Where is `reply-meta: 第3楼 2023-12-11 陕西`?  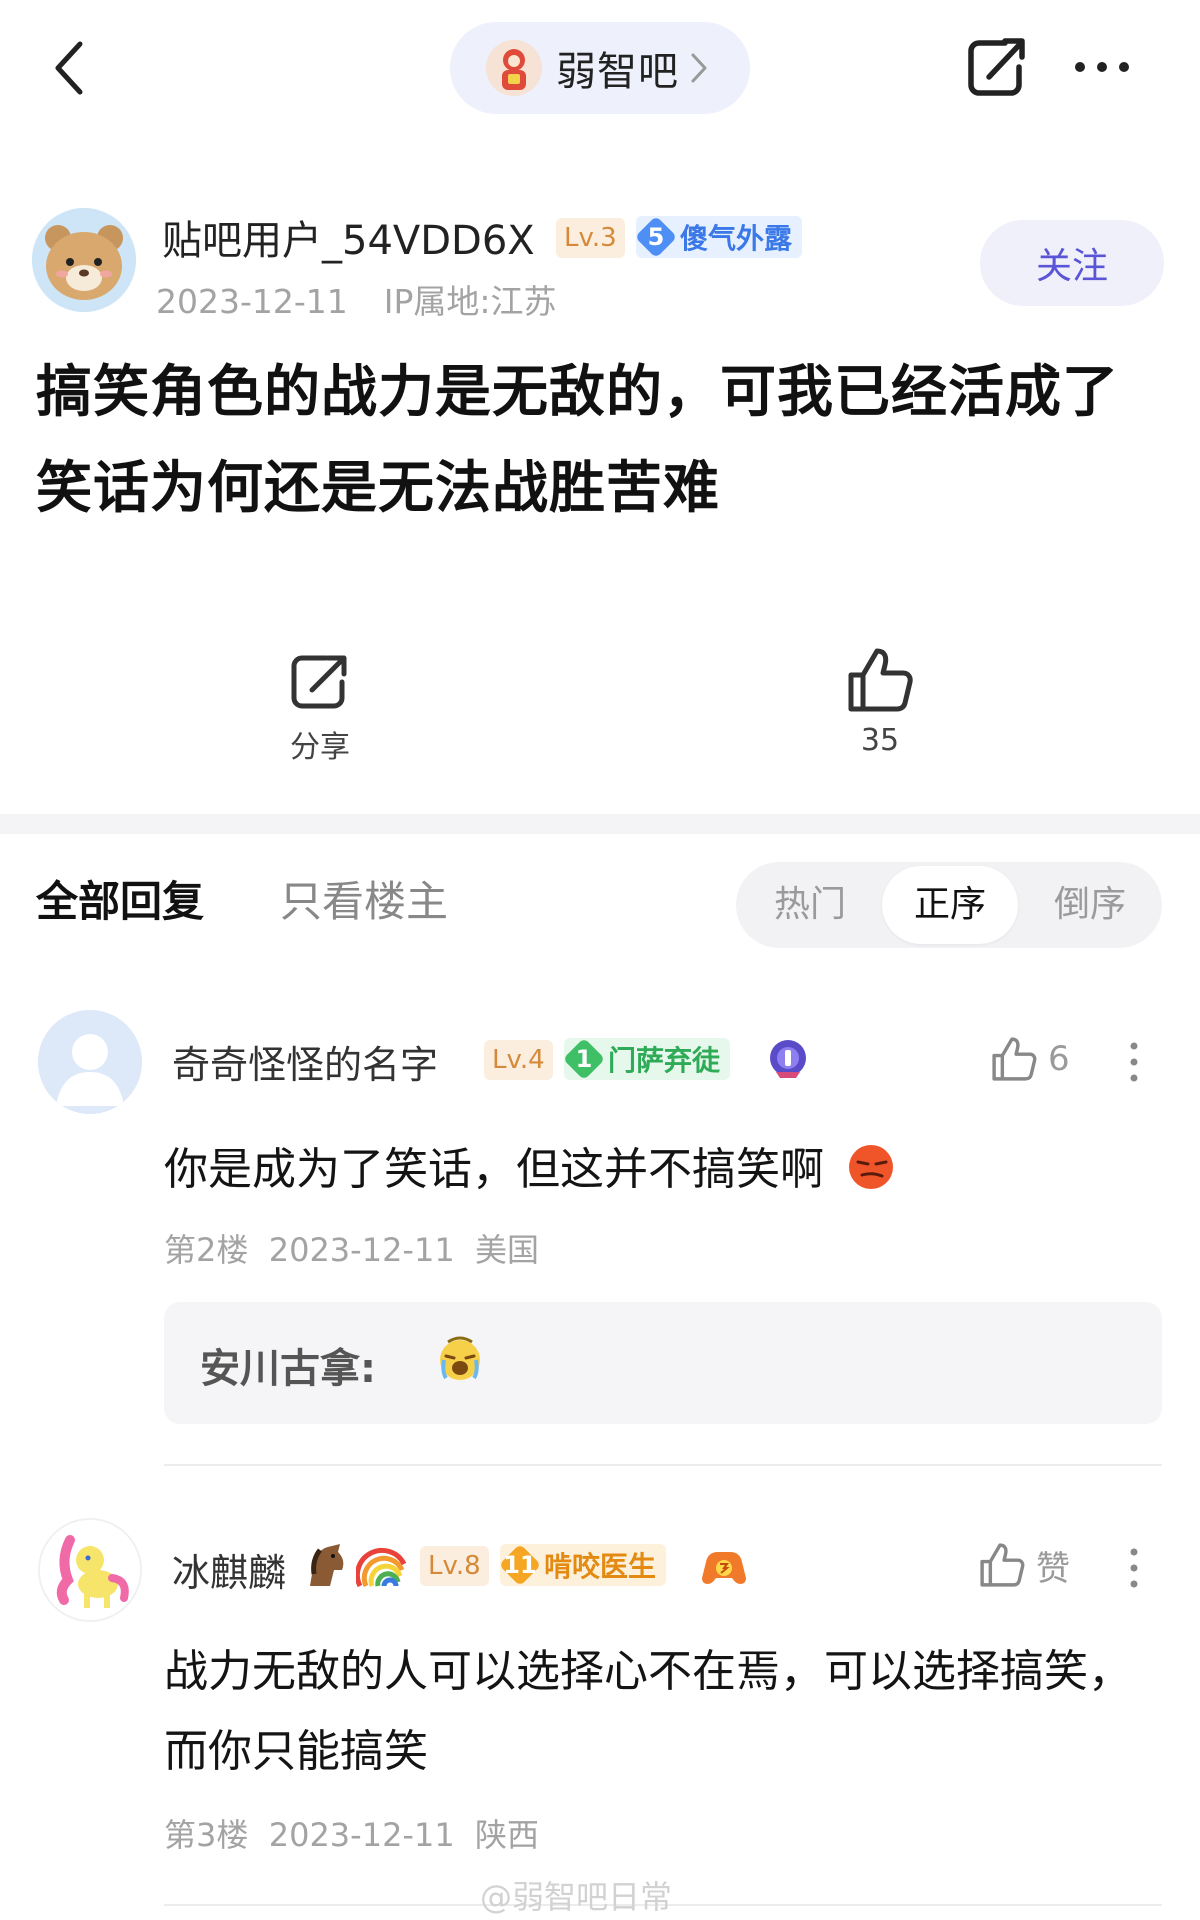
reply-meta: 第3楼 2023-12-11 陕西 is located at coordinates (351, 1833).